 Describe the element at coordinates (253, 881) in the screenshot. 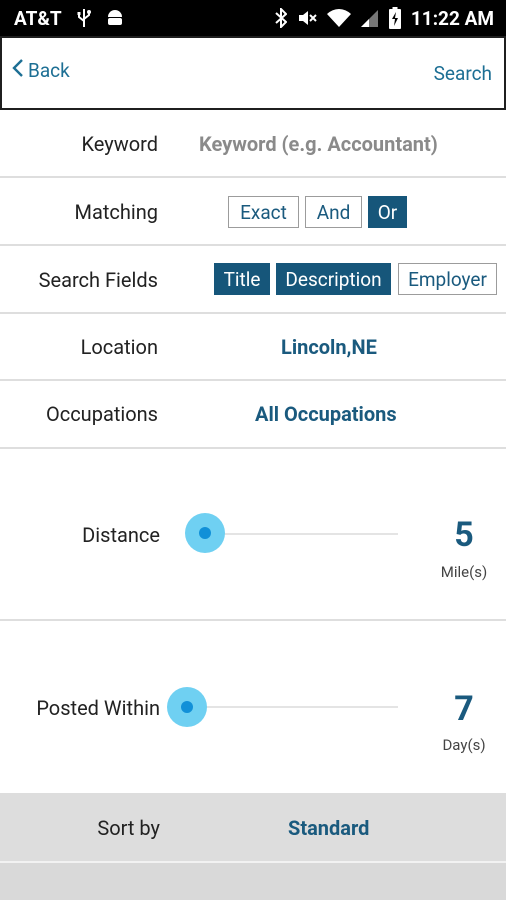

I see `bottom-panel` at that location.